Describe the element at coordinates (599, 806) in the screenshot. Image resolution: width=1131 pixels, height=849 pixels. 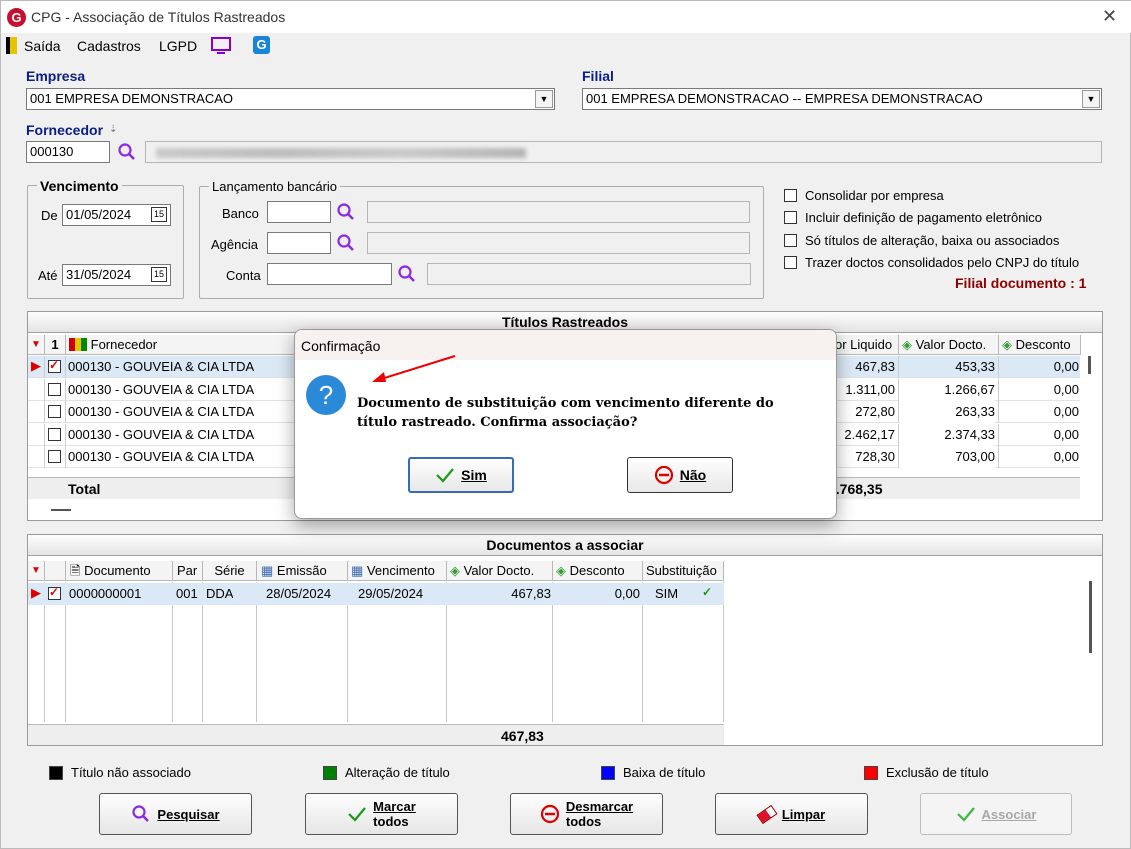
I see `unmark-all-label-1: Desmarcar` at that location.